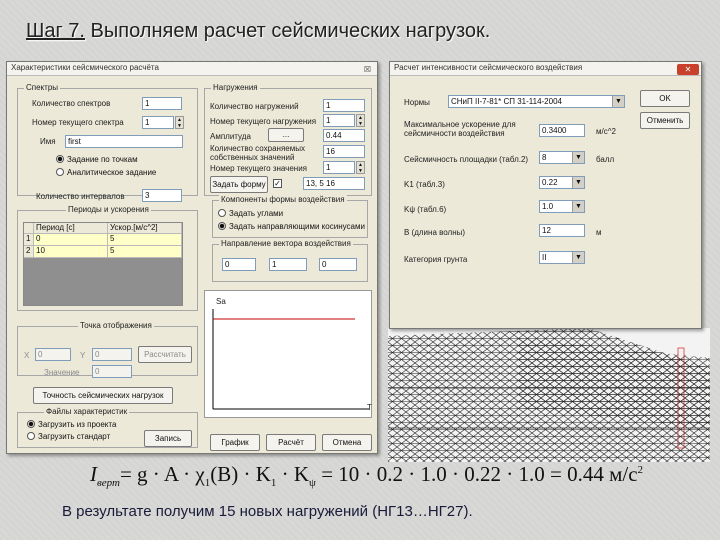 This screenshot has height=540, width=720. What do you see at coordinates (112, 172) in the screenshot?
I see `radio-analytic-label: Аналитическое задание` at bounding box center [112, 172].